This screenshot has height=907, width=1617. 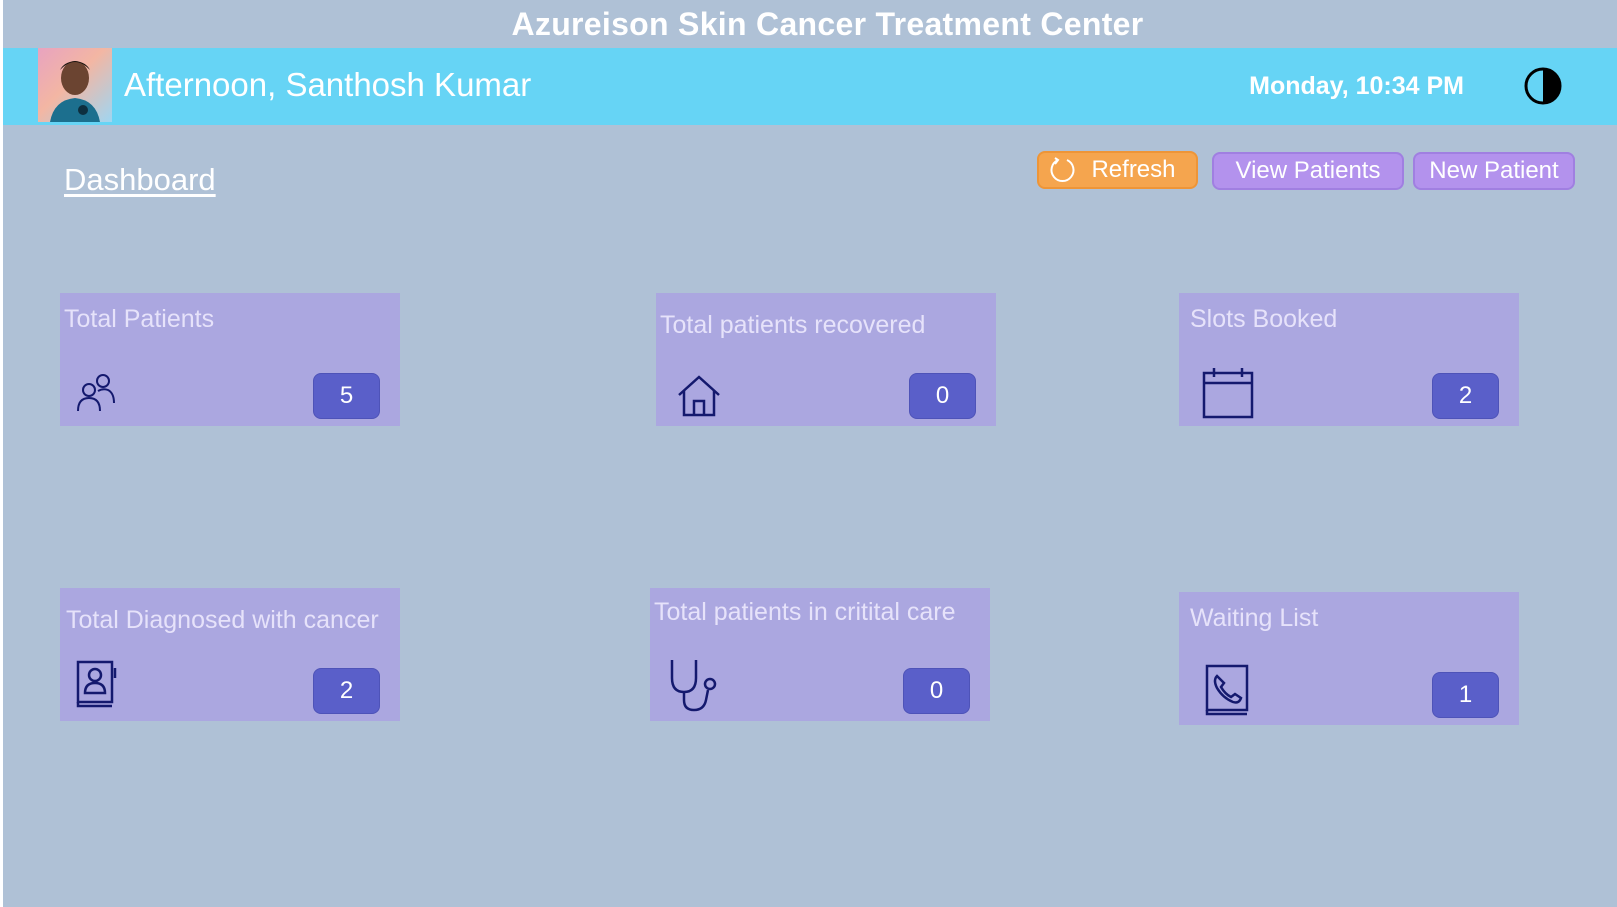 I want to click on card-total-recovered: Total patients recovered 0, so click(x=826, y=359).